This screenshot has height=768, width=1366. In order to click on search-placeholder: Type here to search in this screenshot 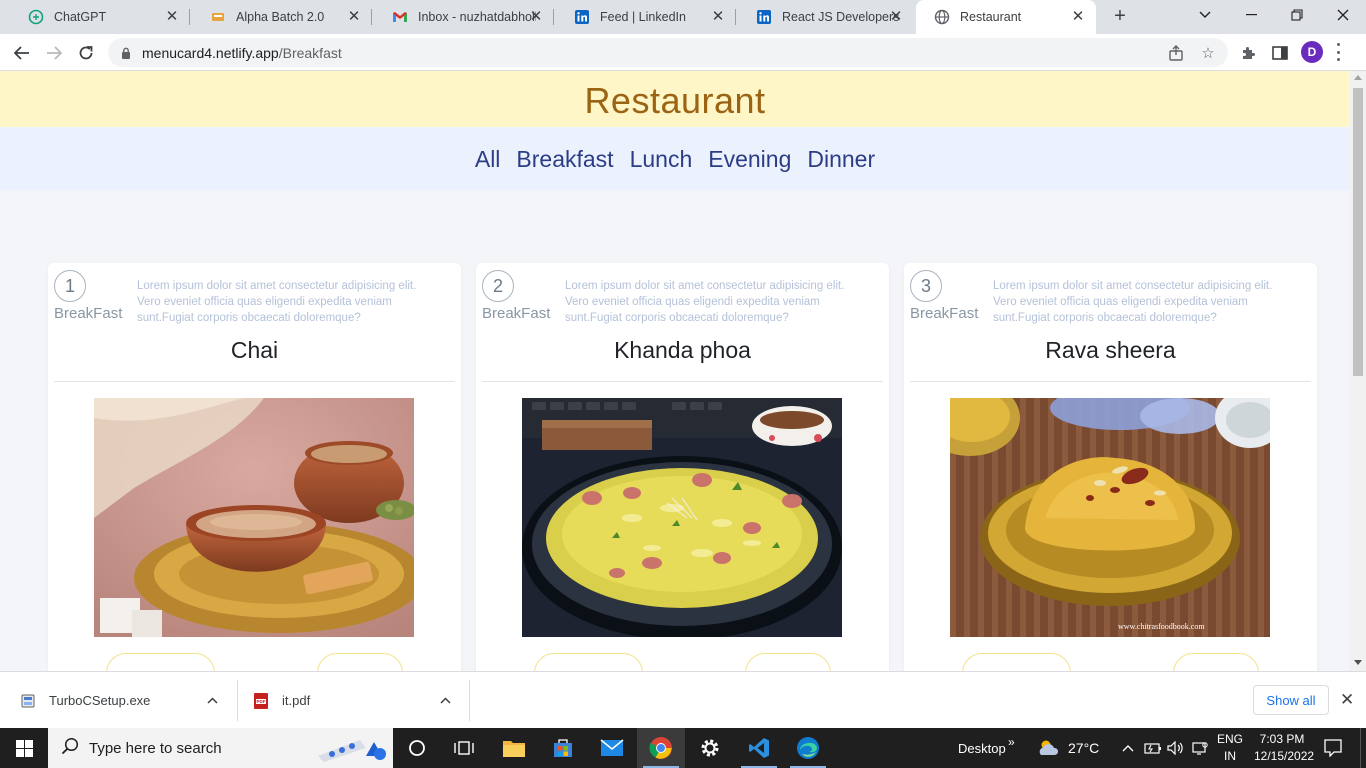, I will do `click(155, 748)`.